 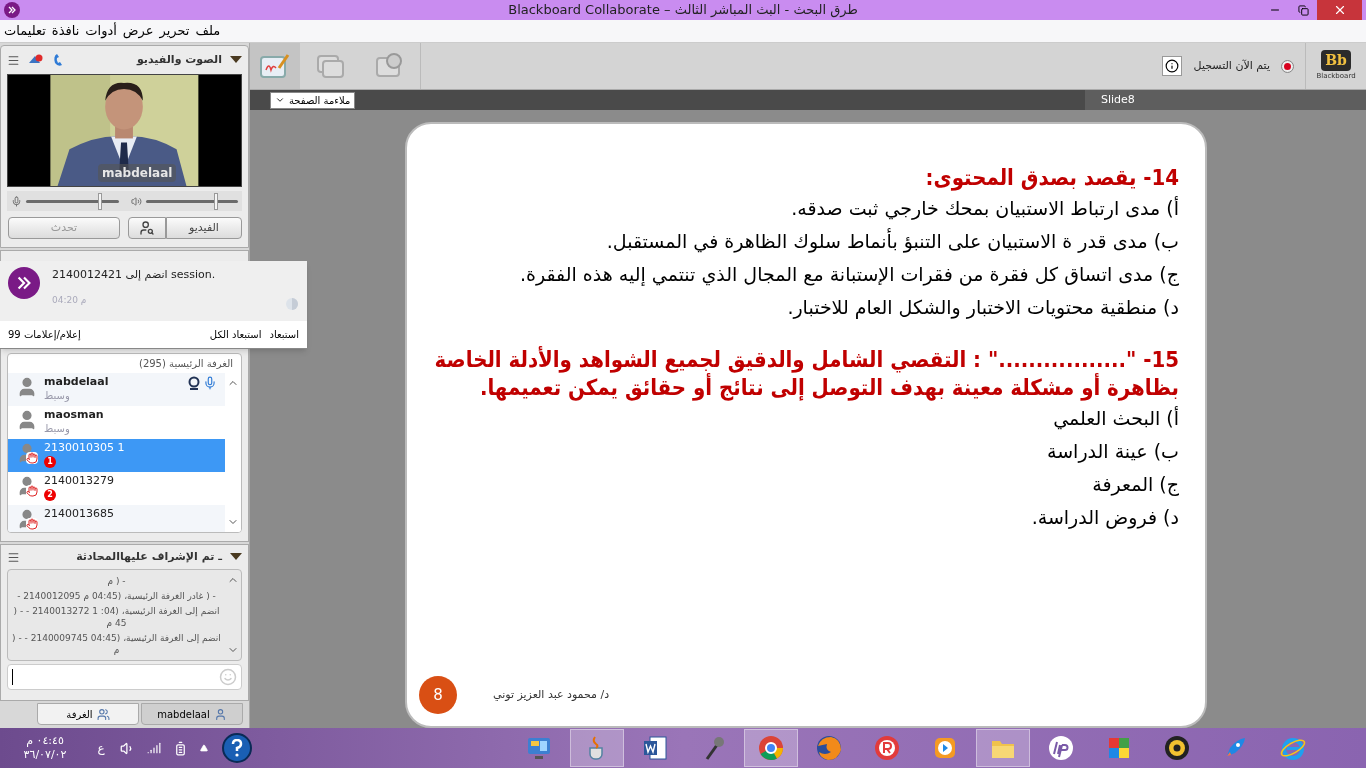 I want to click on answer-option: د) منطقية محتويات الاختبار والشكل العام للاختبار., so click(x=799, y=307).